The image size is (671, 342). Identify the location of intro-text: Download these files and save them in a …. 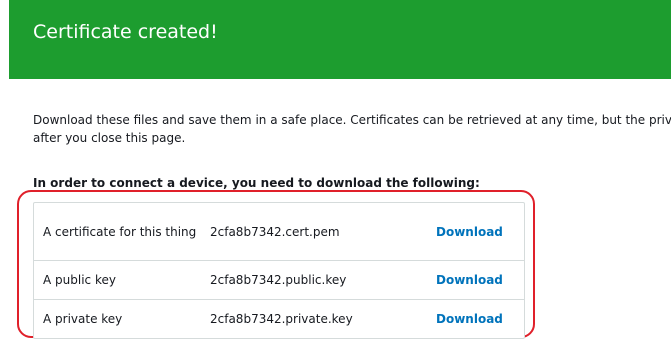
(352, 129).